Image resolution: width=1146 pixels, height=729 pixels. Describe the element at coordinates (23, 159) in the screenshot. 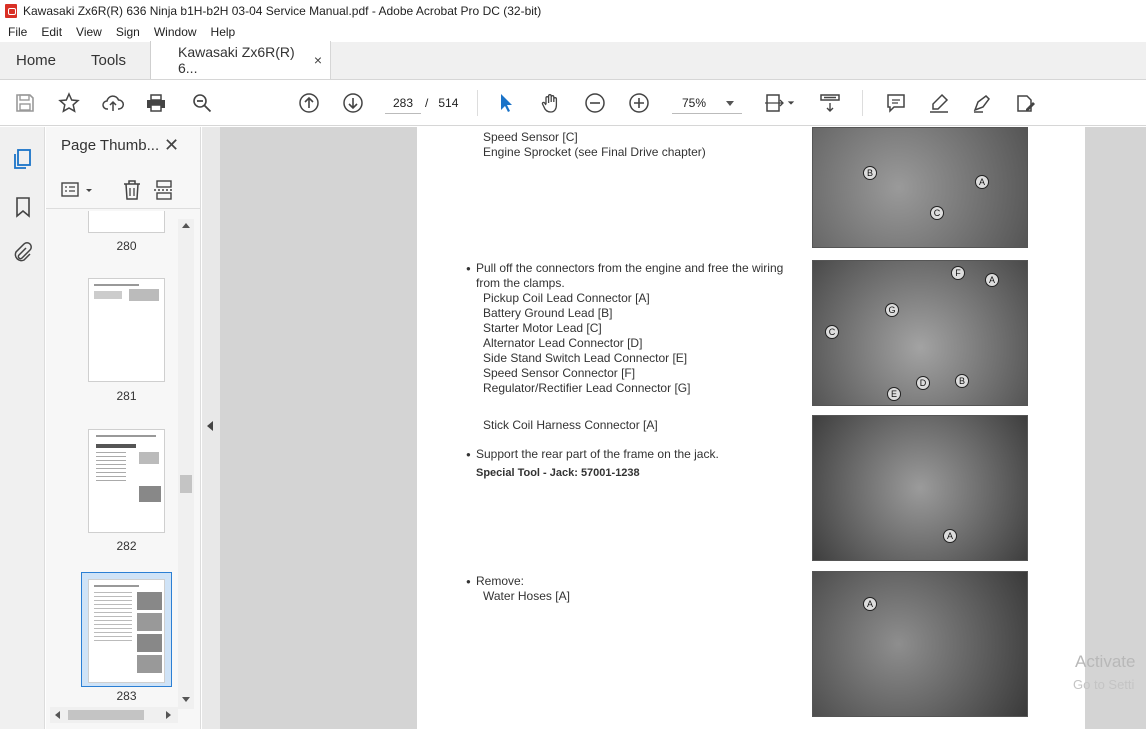

I see `page-thumbnails-icon` at that location.